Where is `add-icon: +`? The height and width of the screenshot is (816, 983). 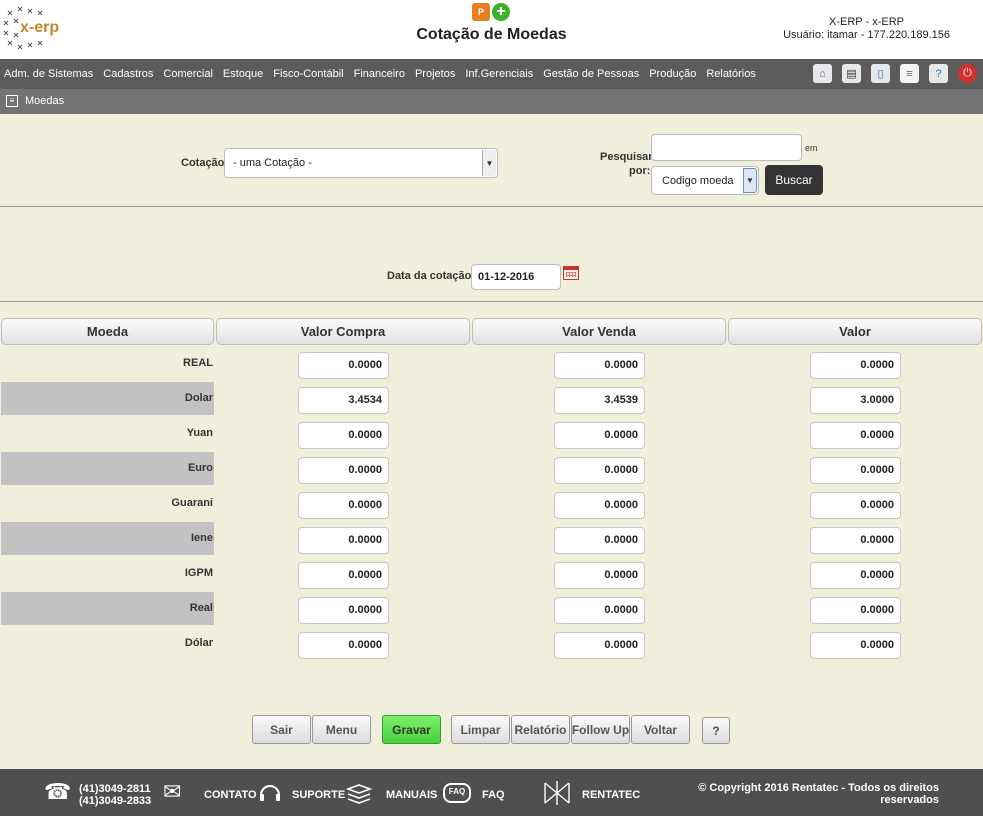
add-icon: + is located at coordinates (501, 12).